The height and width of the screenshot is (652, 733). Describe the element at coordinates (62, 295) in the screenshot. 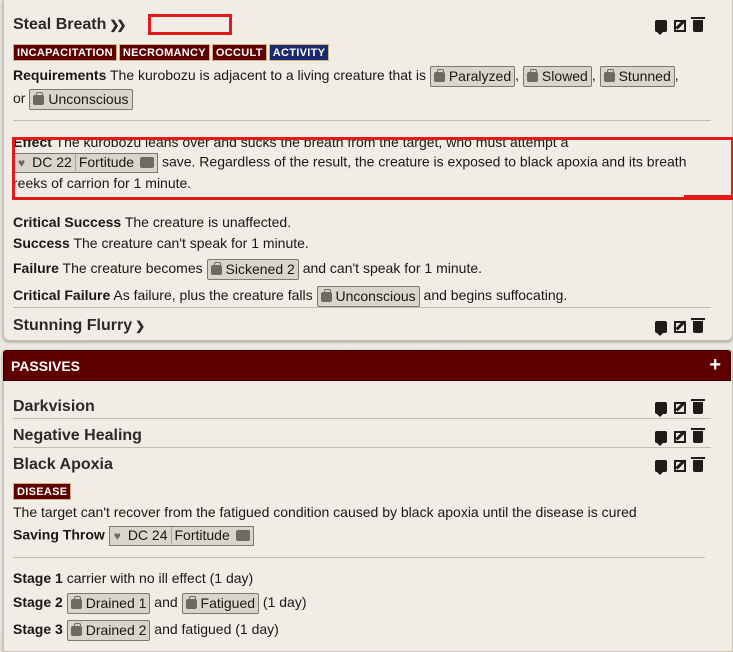

I see `critical-failure-label: Critical Failure` at that location.